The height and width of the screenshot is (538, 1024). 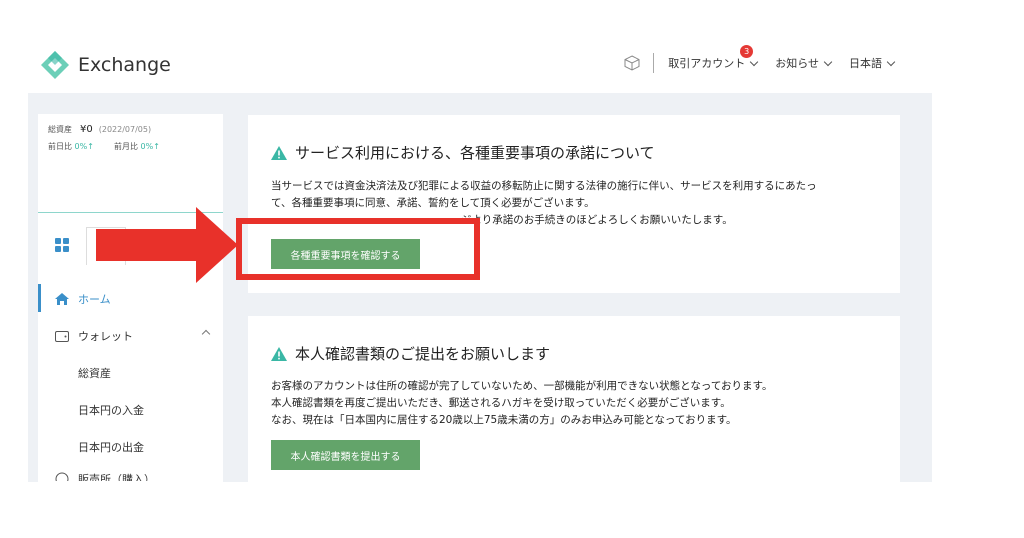 What do you see at coordinates (147, 146) in the screenshot?
I see `month-change-value: 0%` at bounding box center [147, 146].